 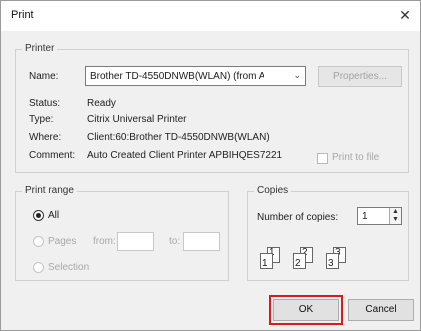 I want to click on type-label: Type:, so click(x=41, y=119).